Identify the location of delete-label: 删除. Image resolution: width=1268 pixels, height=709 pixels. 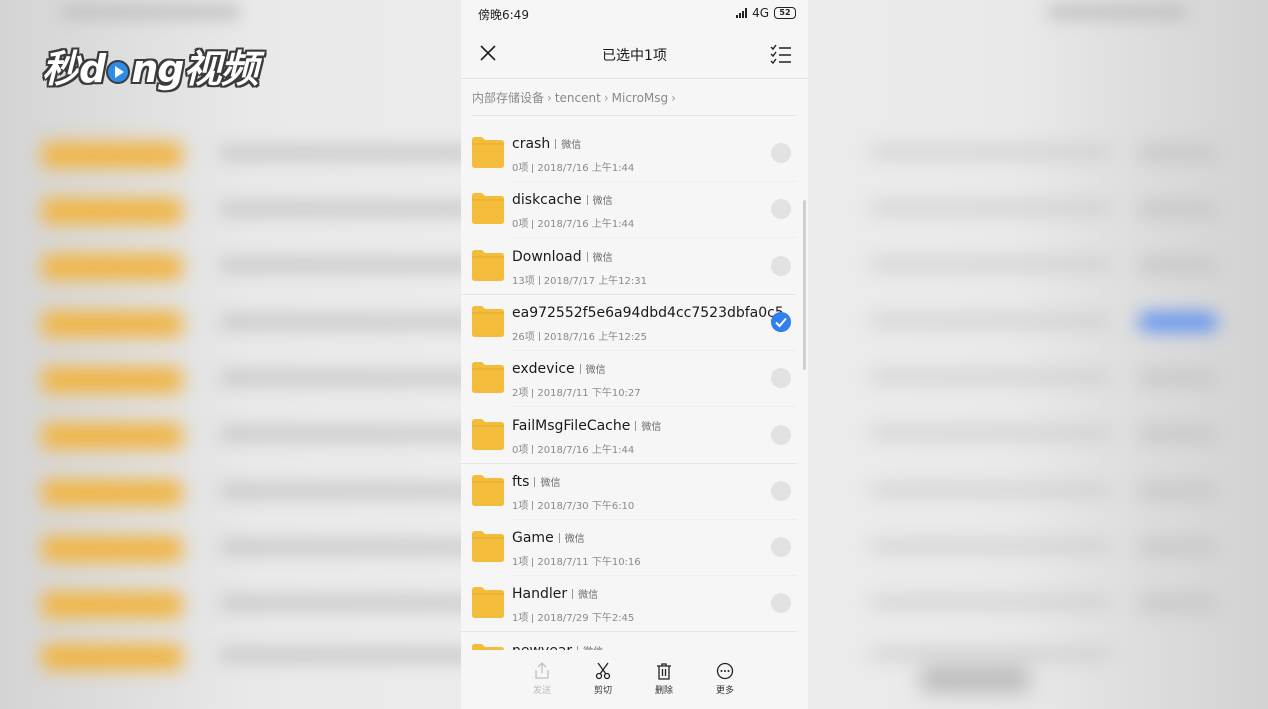
(663, 691).